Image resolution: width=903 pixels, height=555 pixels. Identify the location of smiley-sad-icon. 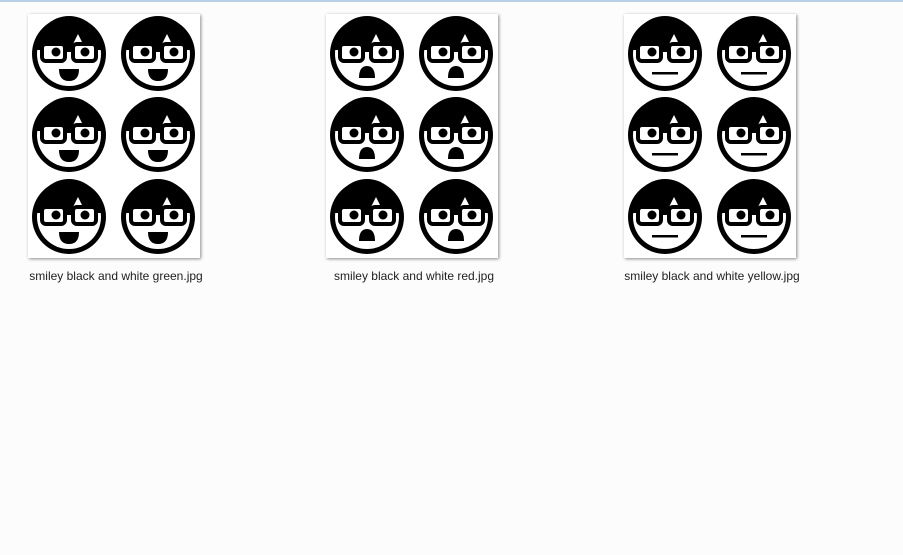
(411, 135).